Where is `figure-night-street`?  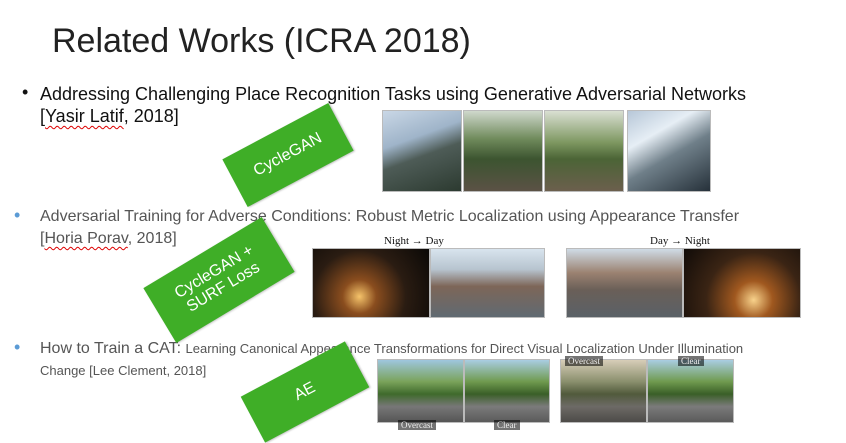
figure-night-street is located at coordinates (371, 283).